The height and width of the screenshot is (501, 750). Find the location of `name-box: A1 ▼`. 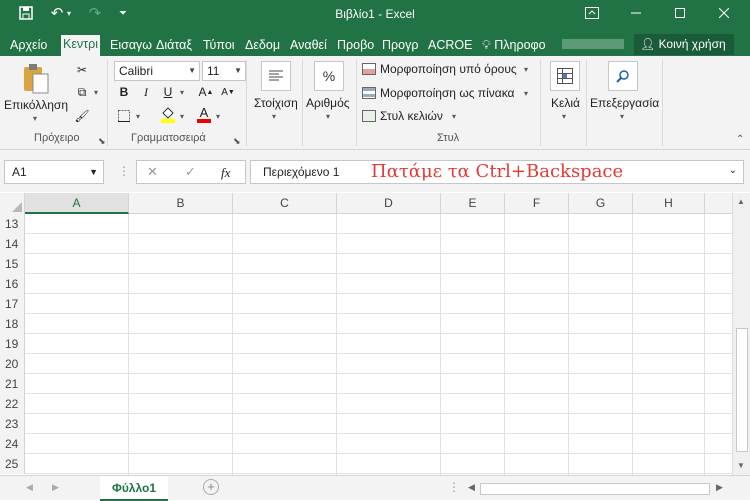

name-box: A1 ▼ is located at coordinates (54, 172).